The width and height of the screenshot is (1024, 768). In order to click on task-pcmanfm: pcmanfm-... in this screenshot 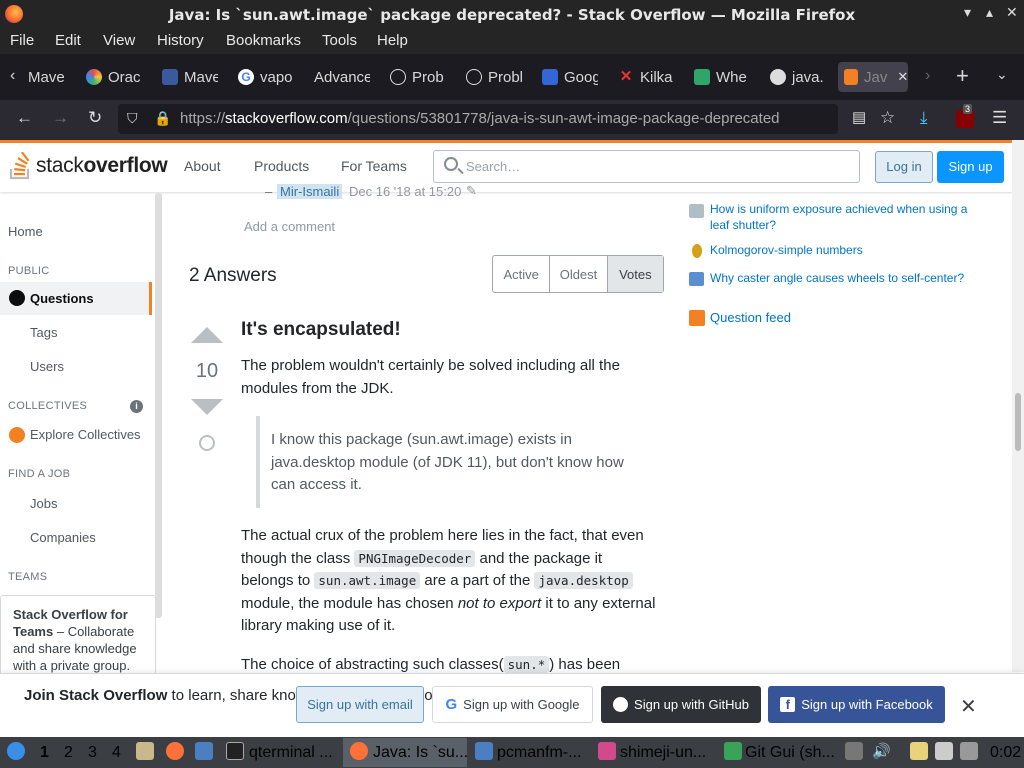, I will do `click(539, 753)`.